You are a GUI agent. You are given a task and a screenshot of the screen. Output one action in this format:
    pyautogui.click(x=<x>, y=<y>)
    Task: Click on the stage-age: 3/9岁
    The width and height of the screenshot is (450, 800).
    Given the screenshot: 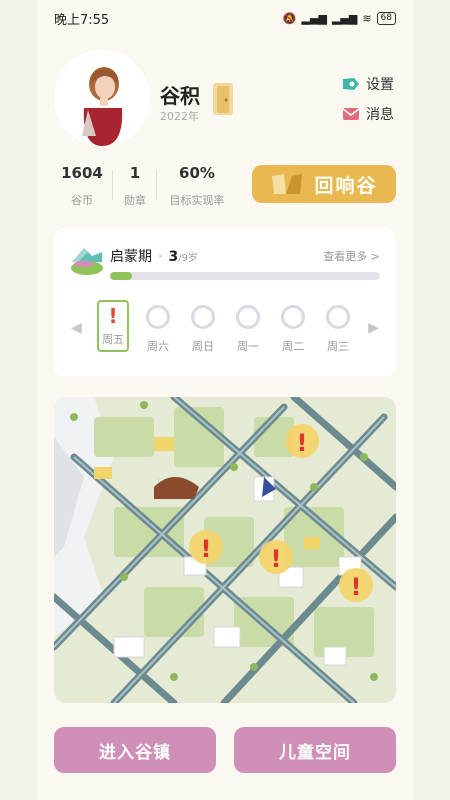 What is the action you would take?
    pyautogui.click(x=182, y=257)
    